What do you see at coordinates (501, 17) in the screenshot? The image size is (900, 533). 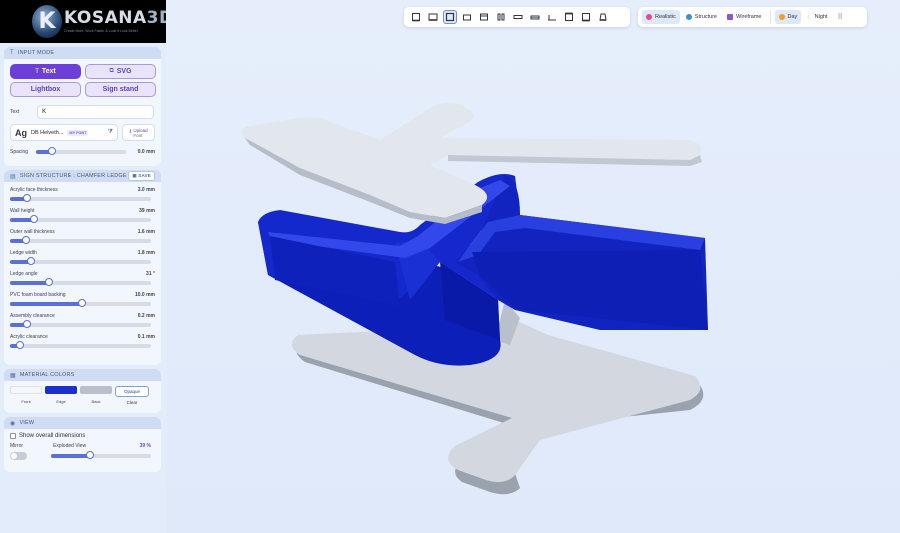 I see `view-right-icon` at bounding box center [501, 17].